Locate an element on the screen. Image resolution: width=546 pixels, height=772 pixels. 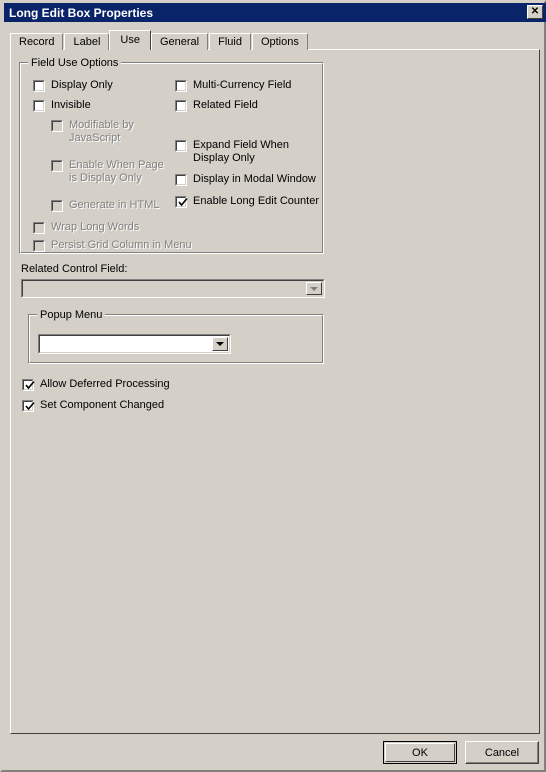
checkbox-set-component-changed: Set Component Changed is located at coordinates (93, 405).